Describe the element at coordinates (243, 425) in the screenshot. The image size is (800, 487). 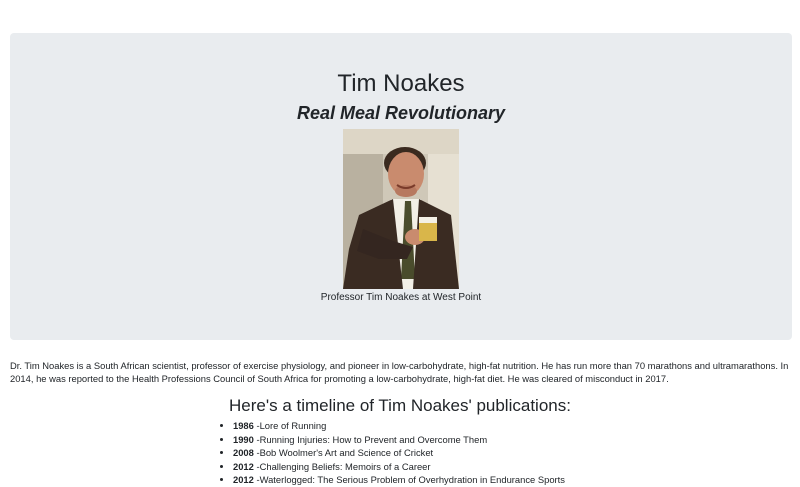
I see `timeline-year: 1986` at that location.